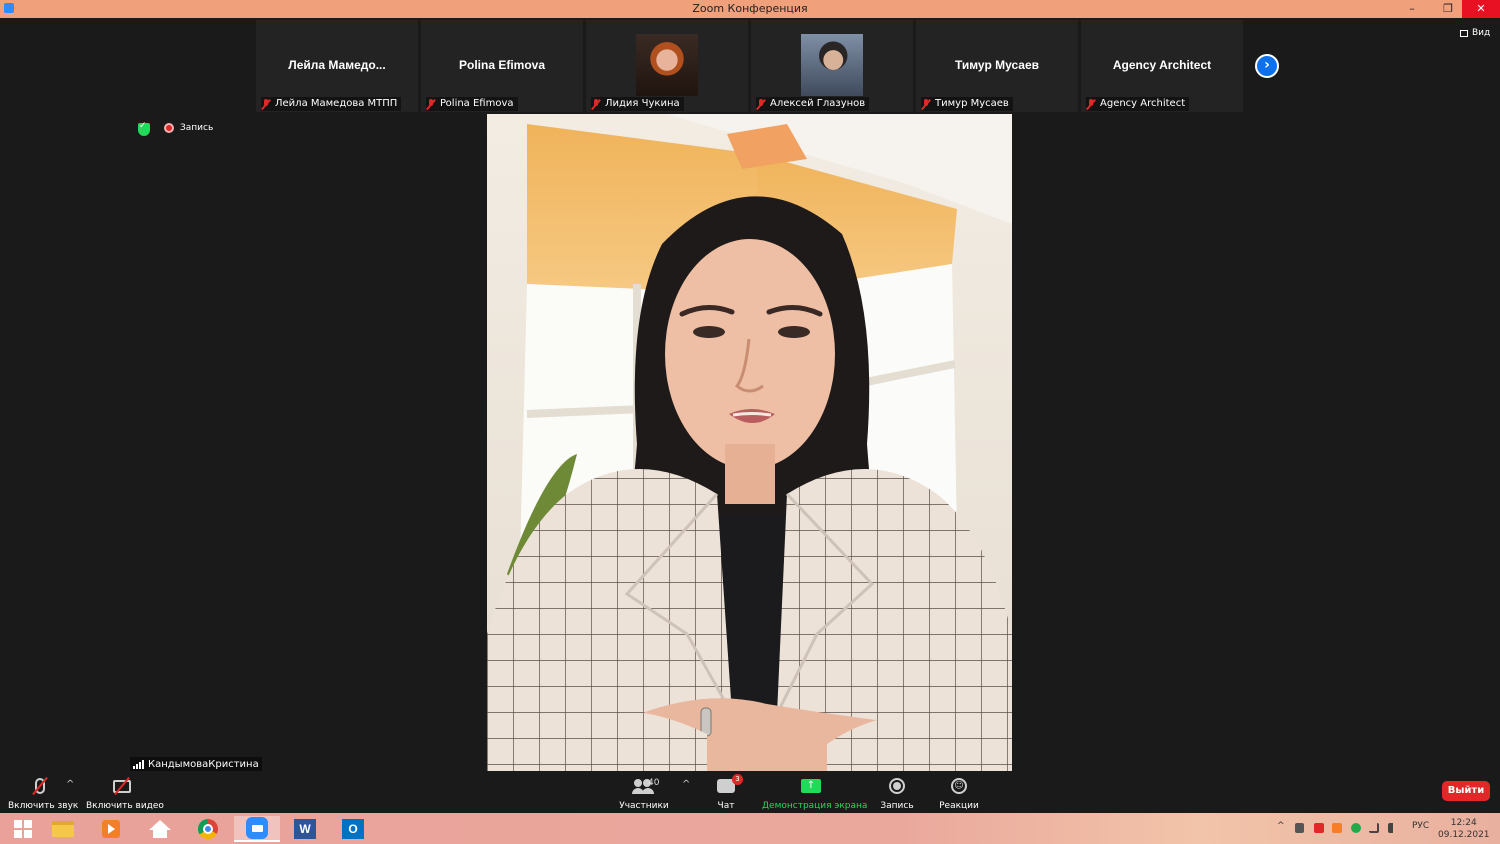 This screenshot has width=1500, height=844. Describe the element at coordinates (726, 806) in the screenshot. I see `chat-label: Чат` at that location.